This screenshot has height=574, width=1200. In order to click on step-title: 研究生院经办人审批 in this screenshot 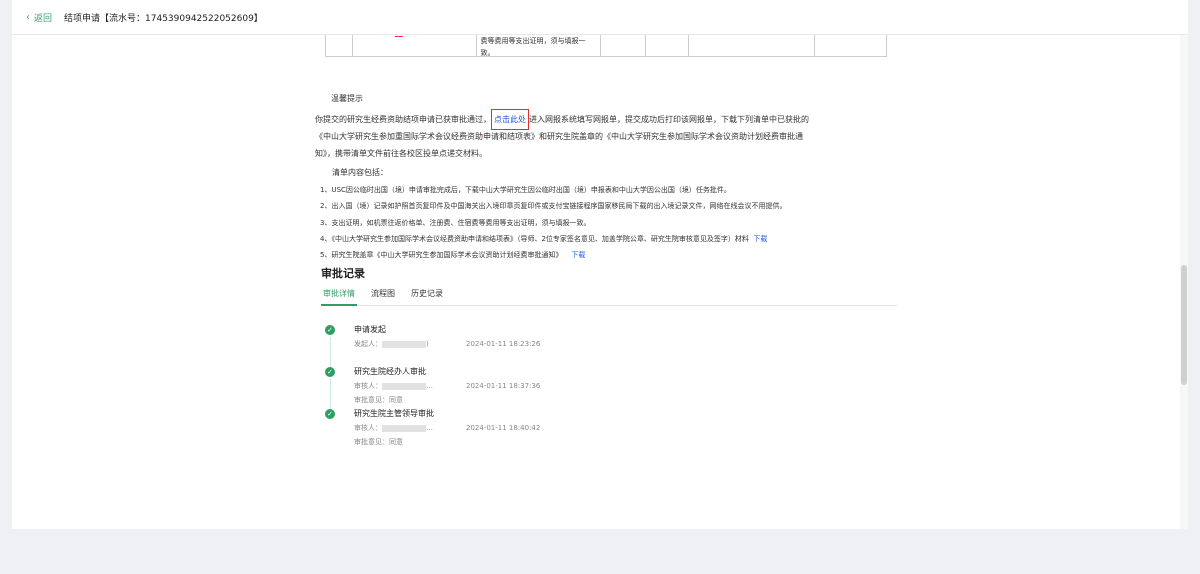, I will do `click(390, 371)`.